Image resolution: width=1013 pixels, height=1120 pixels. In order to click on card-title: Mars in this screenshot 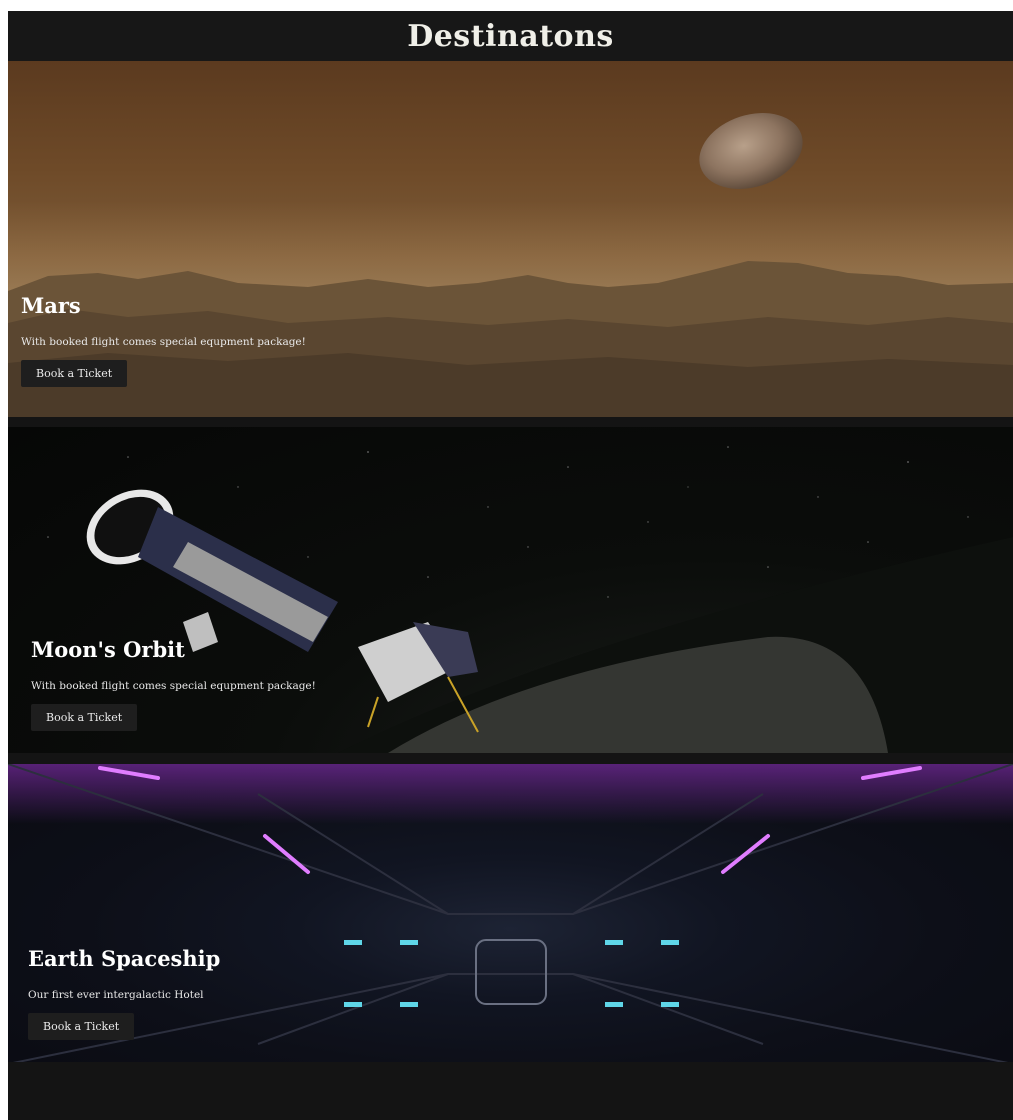, I will do `click(51, 305)`.